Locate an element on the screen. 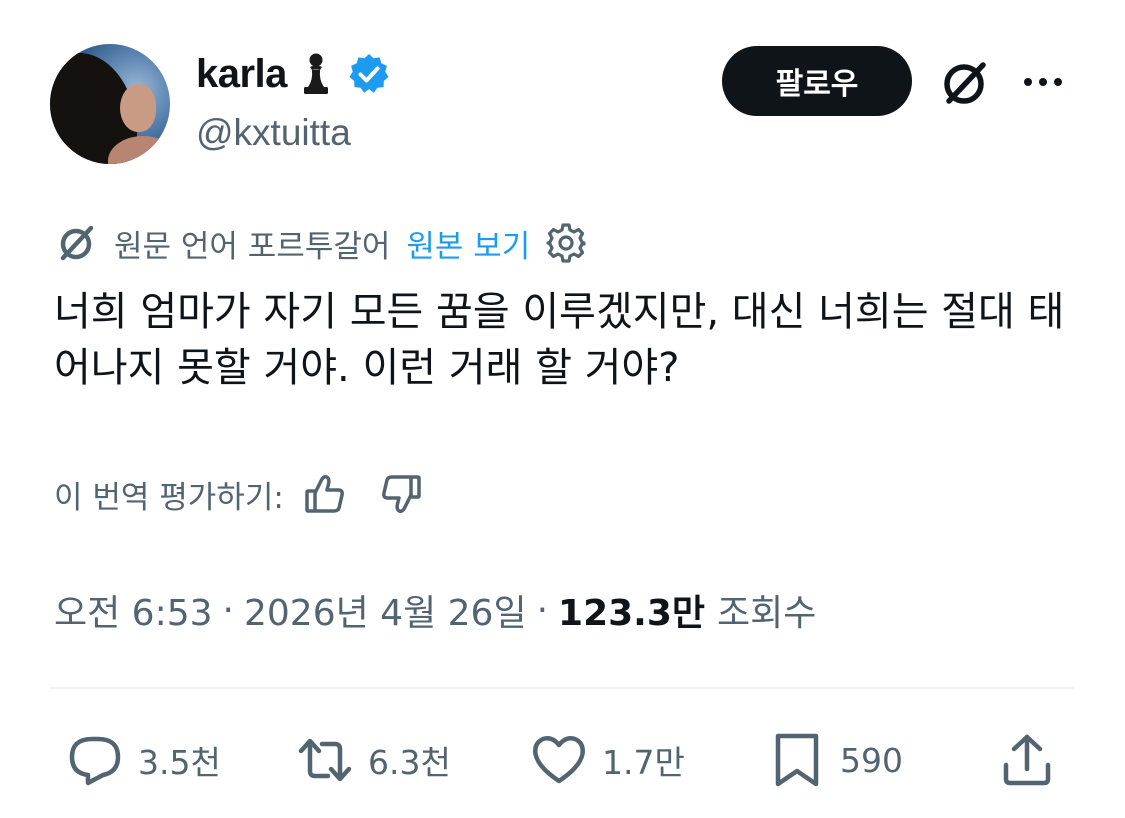 The width and height of the screenshot is (1125, 818). grok-icon is located at coordinates (965, 83).